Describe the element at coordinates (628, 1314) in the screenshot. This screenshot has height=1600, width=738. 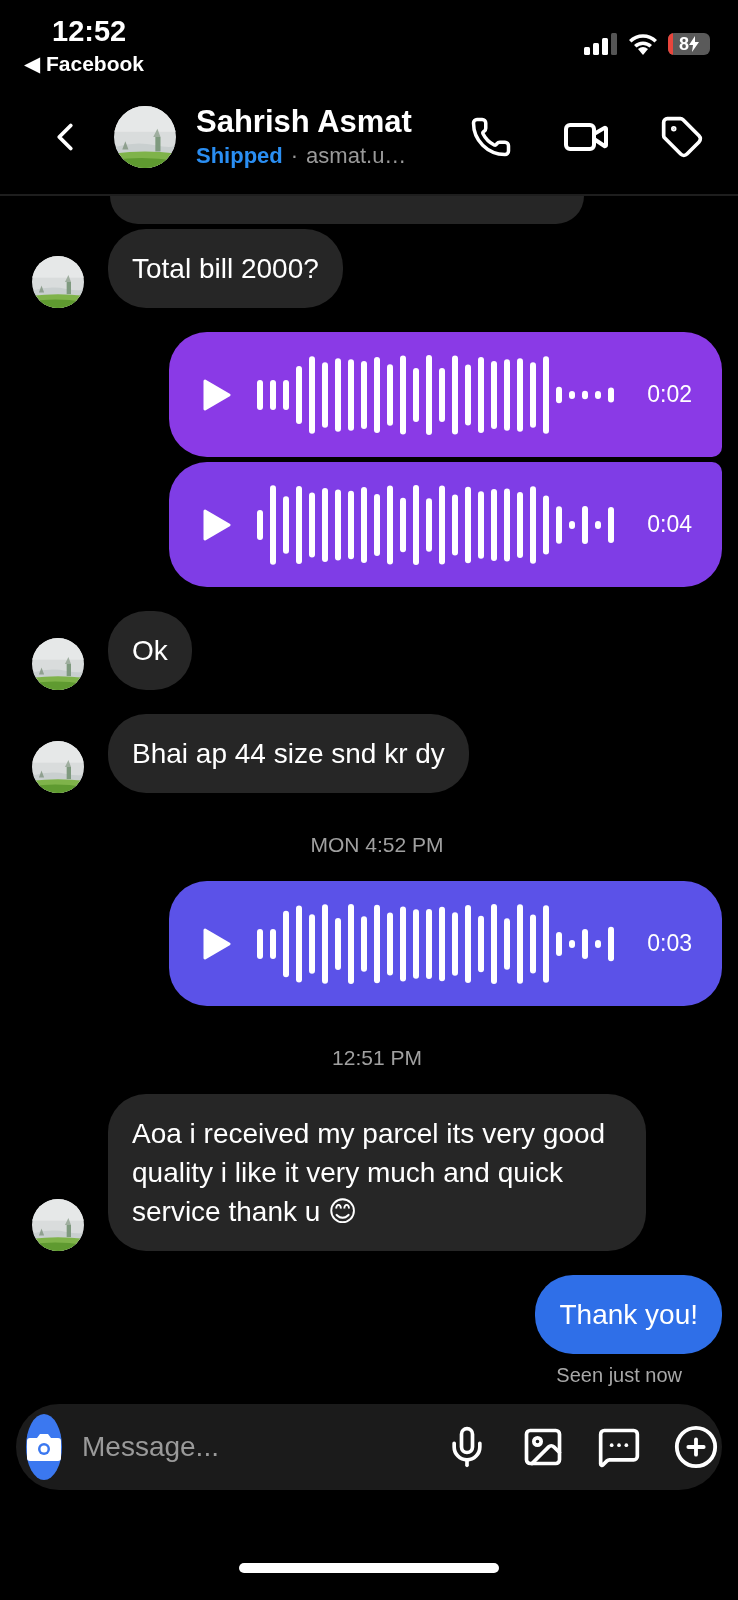
I see `message-bubble: Thank you!` at that location.